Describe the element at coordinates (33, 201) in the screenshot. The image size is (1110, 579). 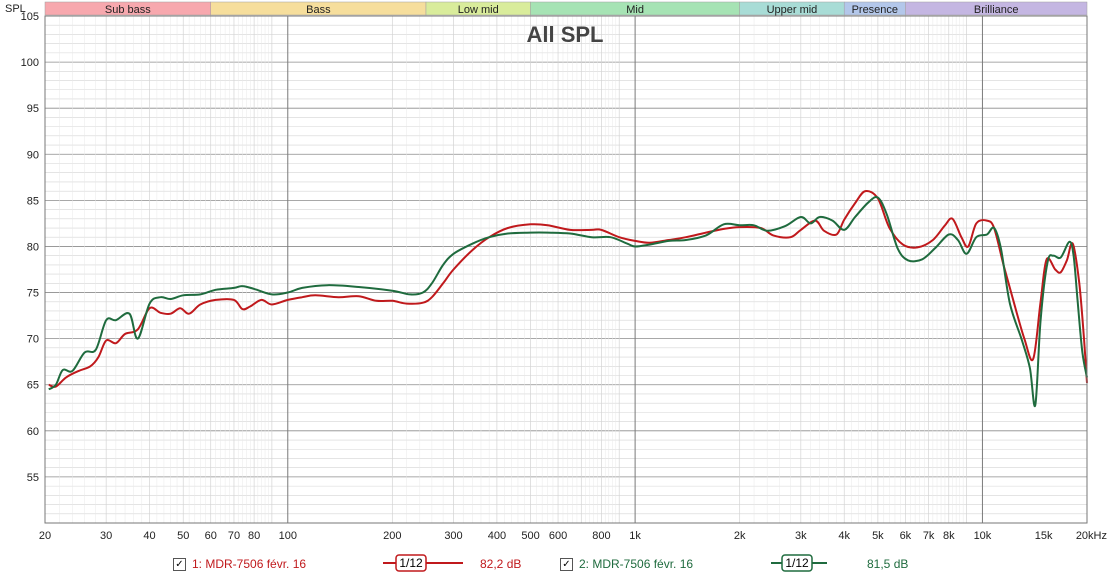
I see `y-tick-label: 85` at that location.